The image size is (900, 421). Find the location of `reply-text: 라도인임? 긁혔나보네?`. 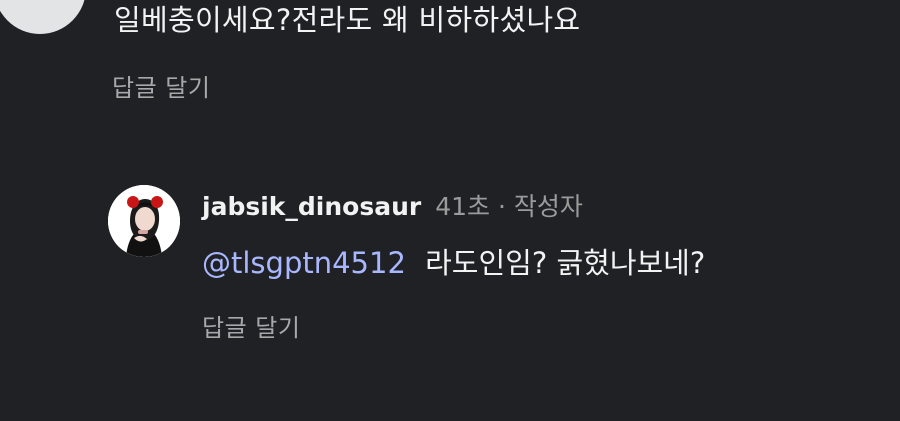

reply-text: 라도인임? 긁혔나보네? is located at coordinates (565, 263).